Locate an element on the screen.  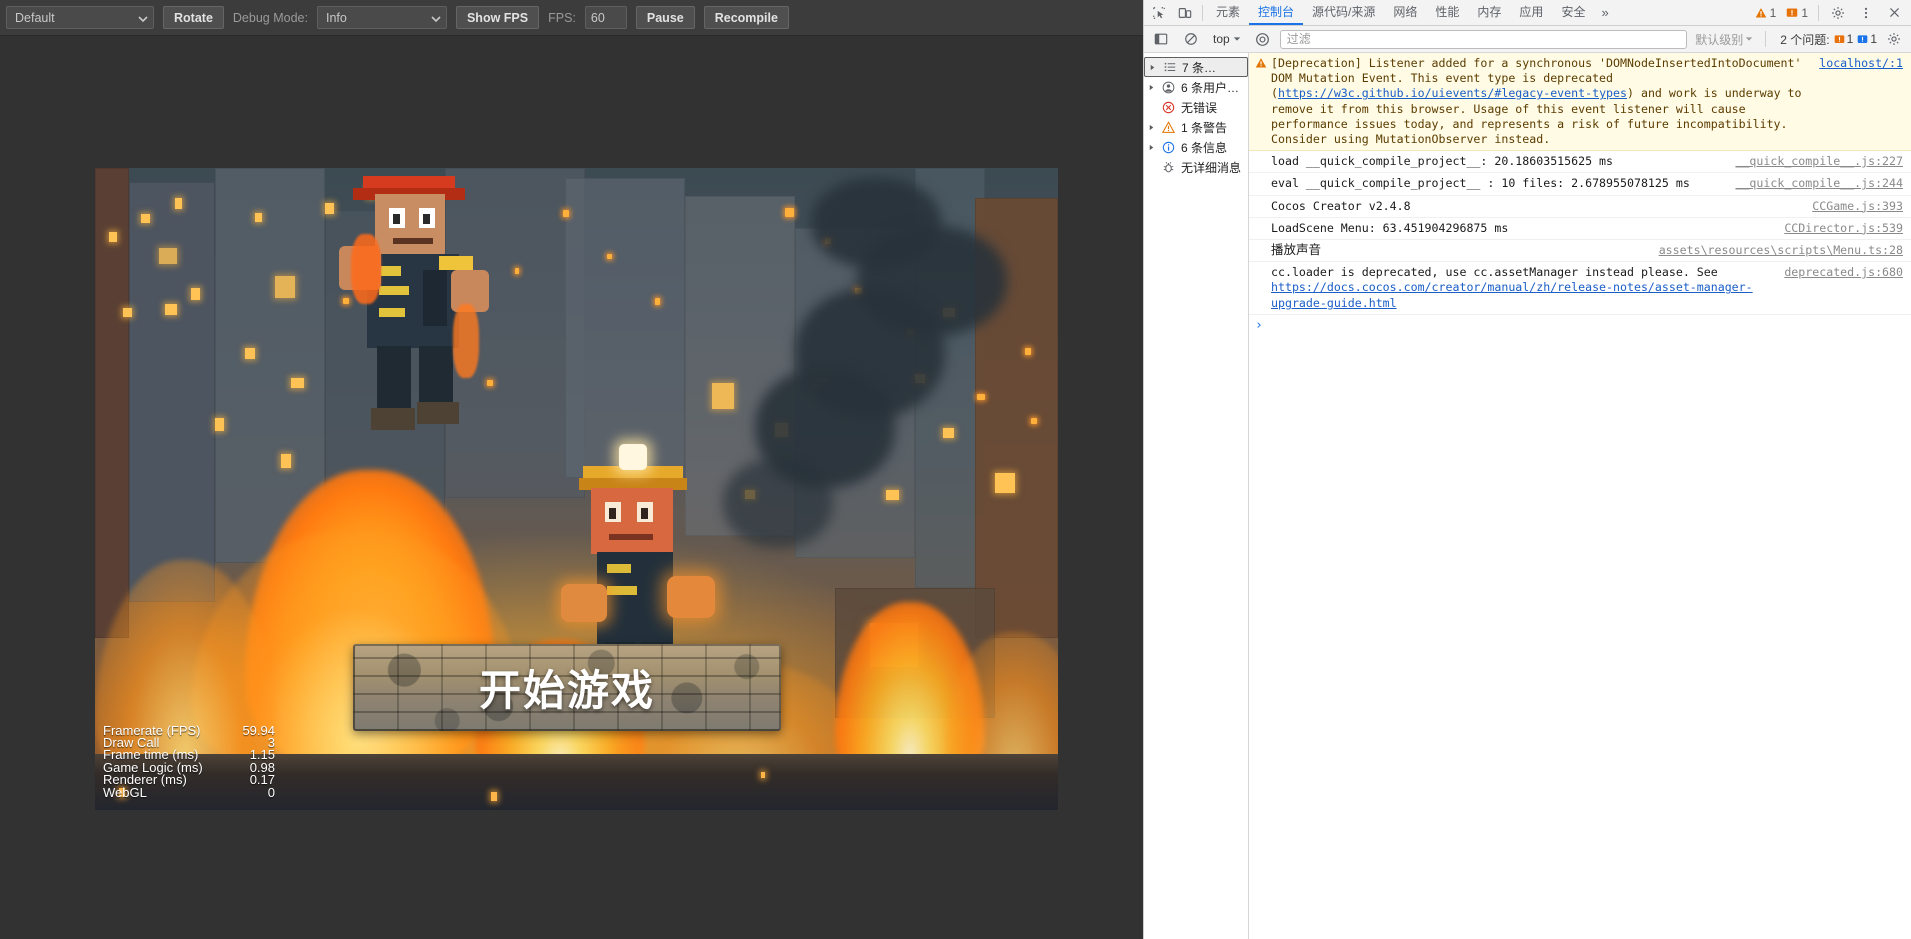
device-toolbar-icon is located at coordinates (1185, 13).